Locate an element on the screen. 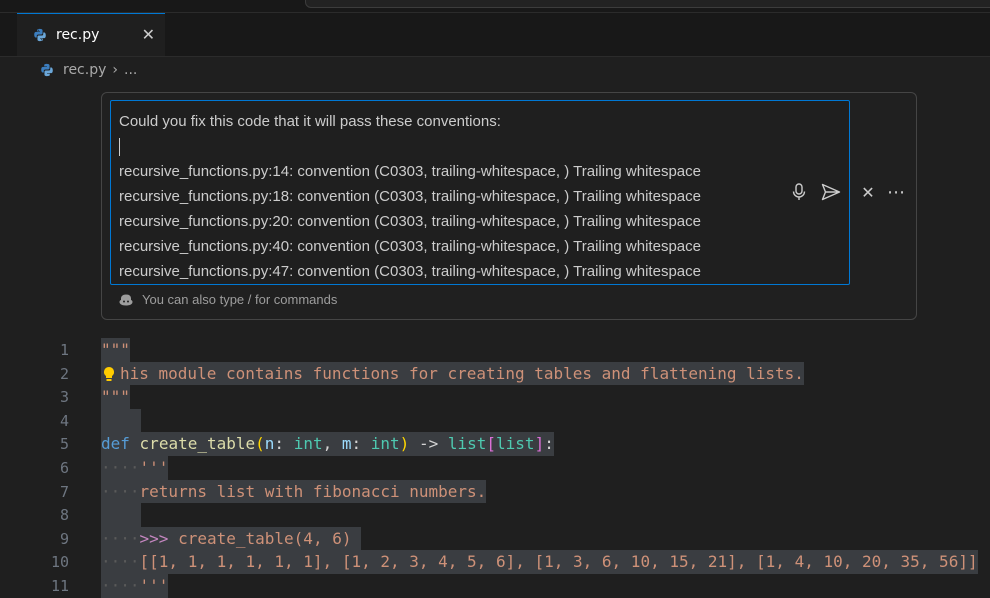 The width and height of the screenshot is (990, 598). chat-cursor-line is located at coordinates (484, 146).